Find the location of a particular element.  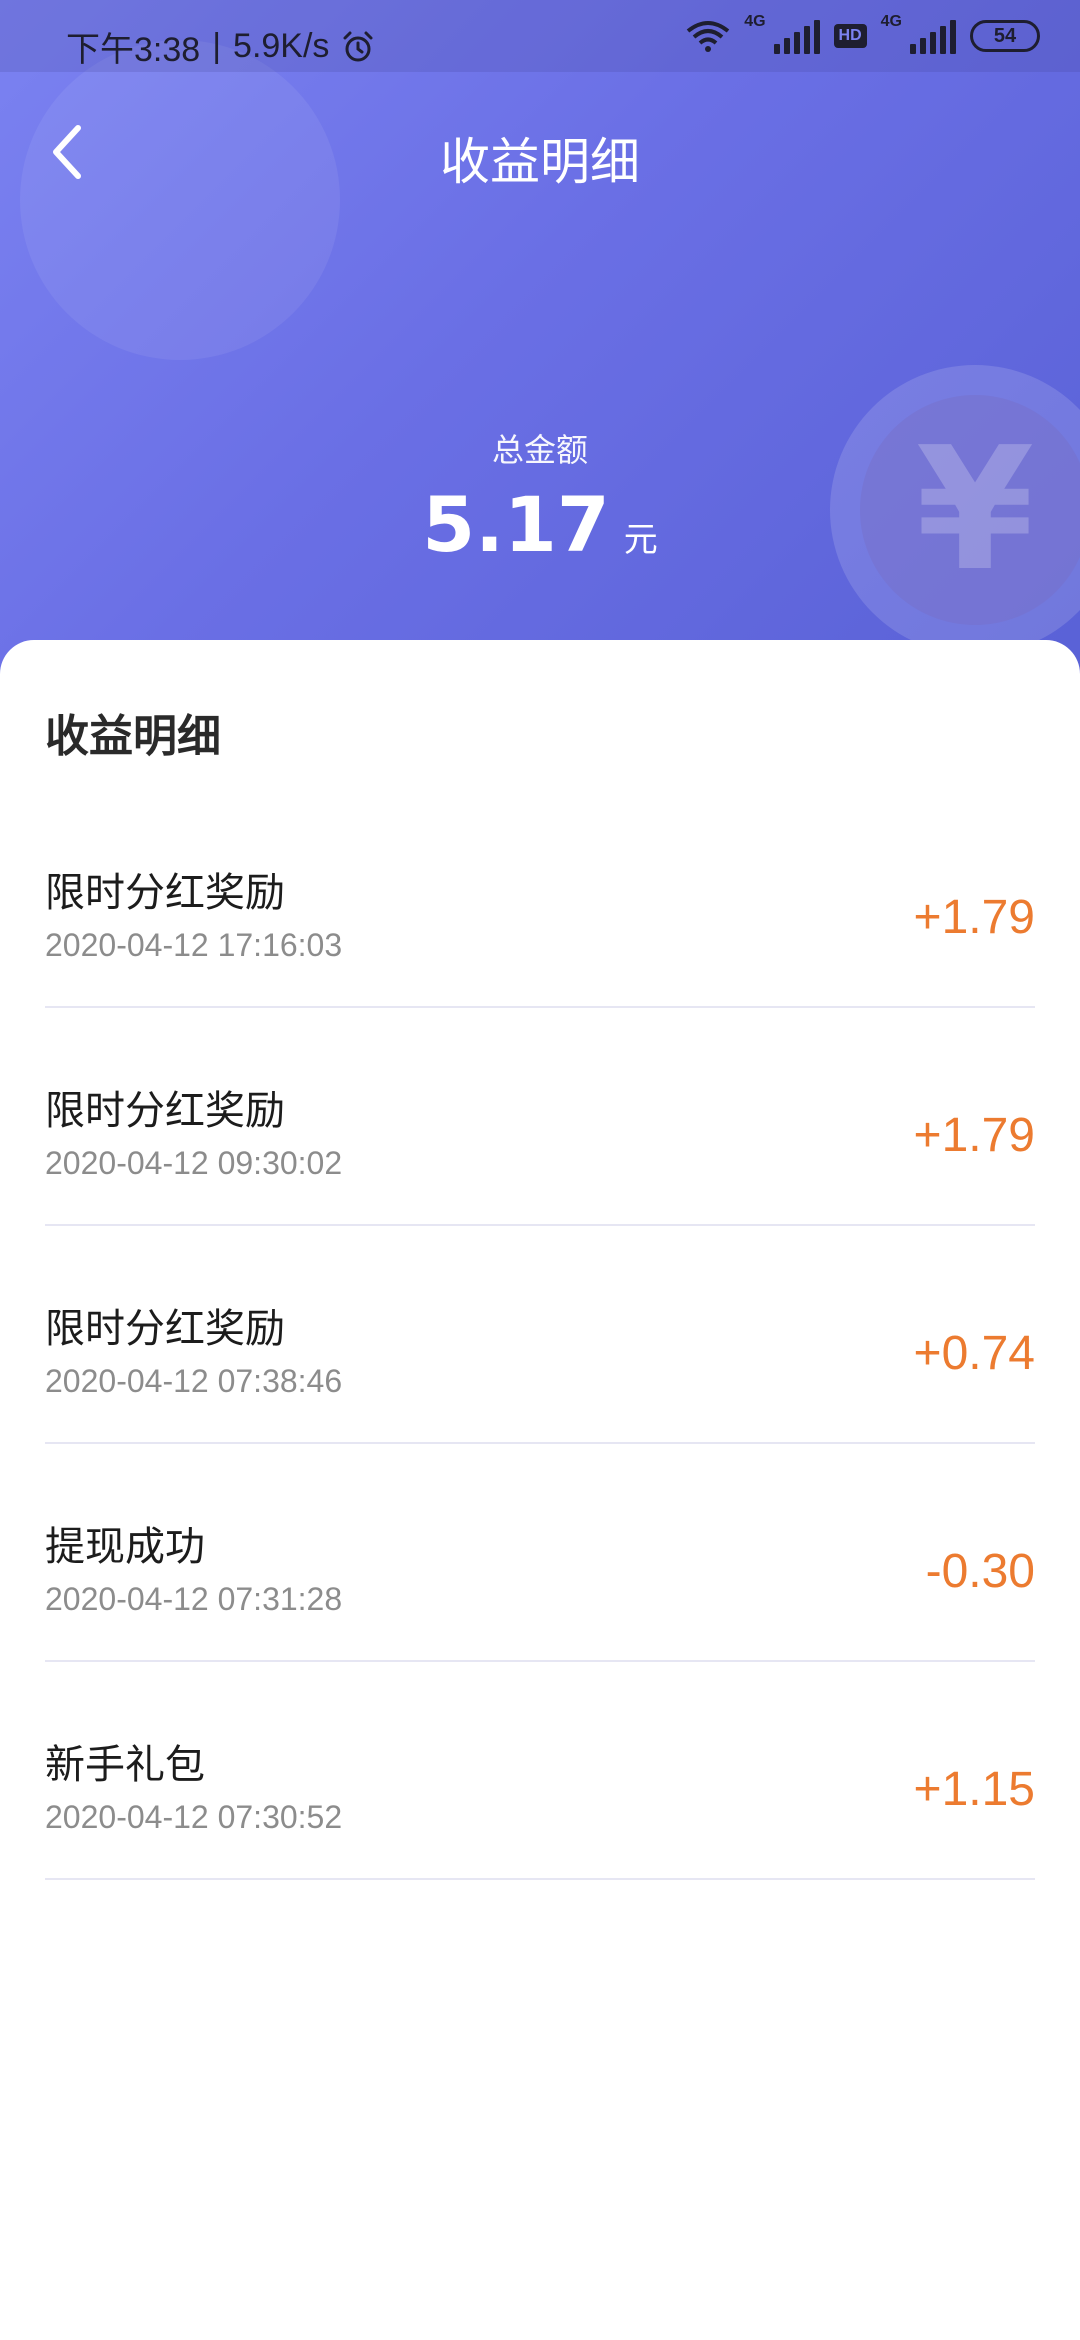

record-time: 2020-04-12 07:30:52 is located at coordinates (194, 1817).